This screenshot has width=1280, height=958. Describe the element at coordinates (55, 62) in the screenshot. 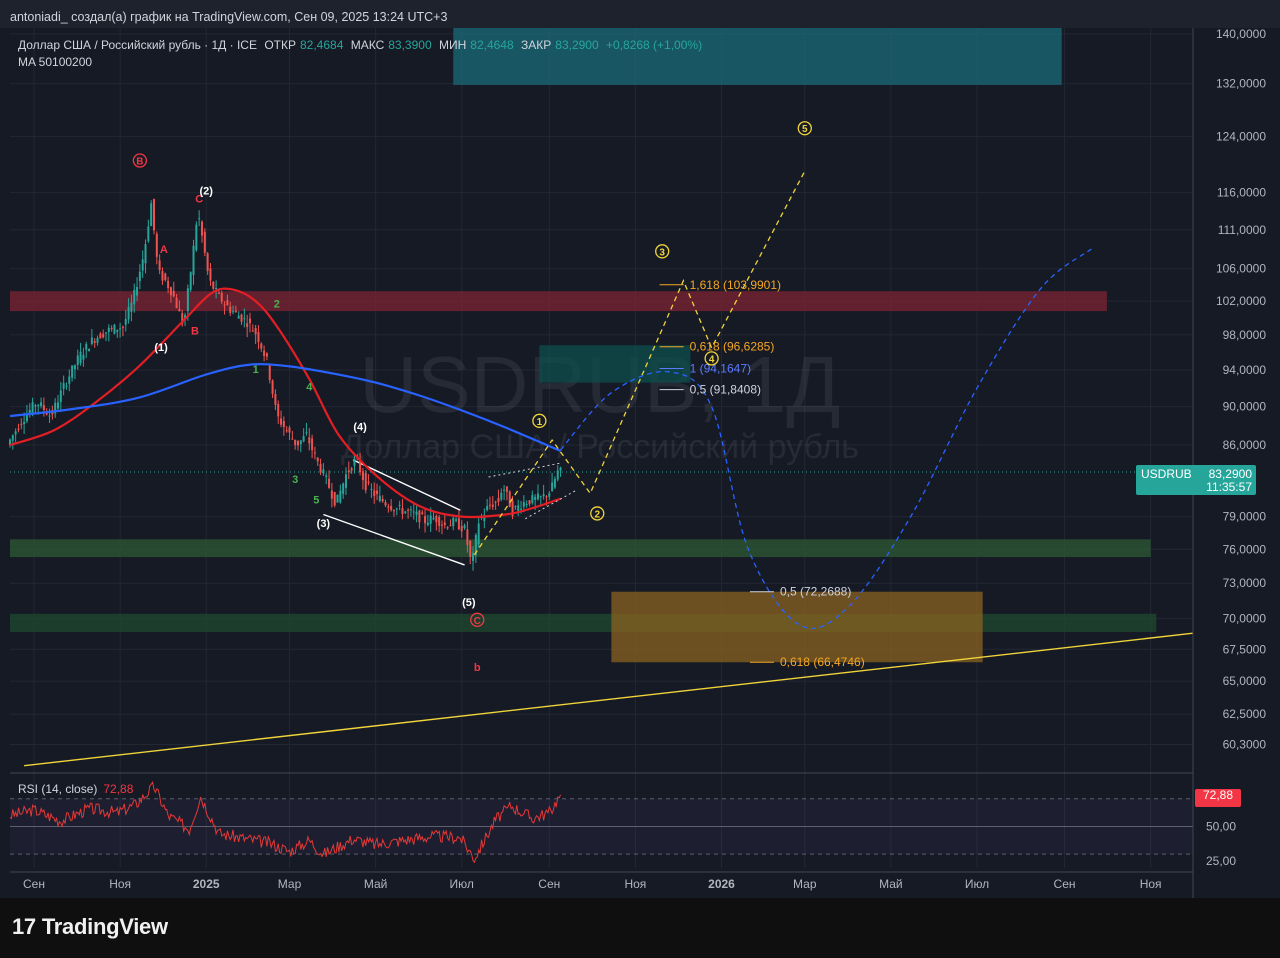

I see `legend-ma: MA 50100200` at that location.